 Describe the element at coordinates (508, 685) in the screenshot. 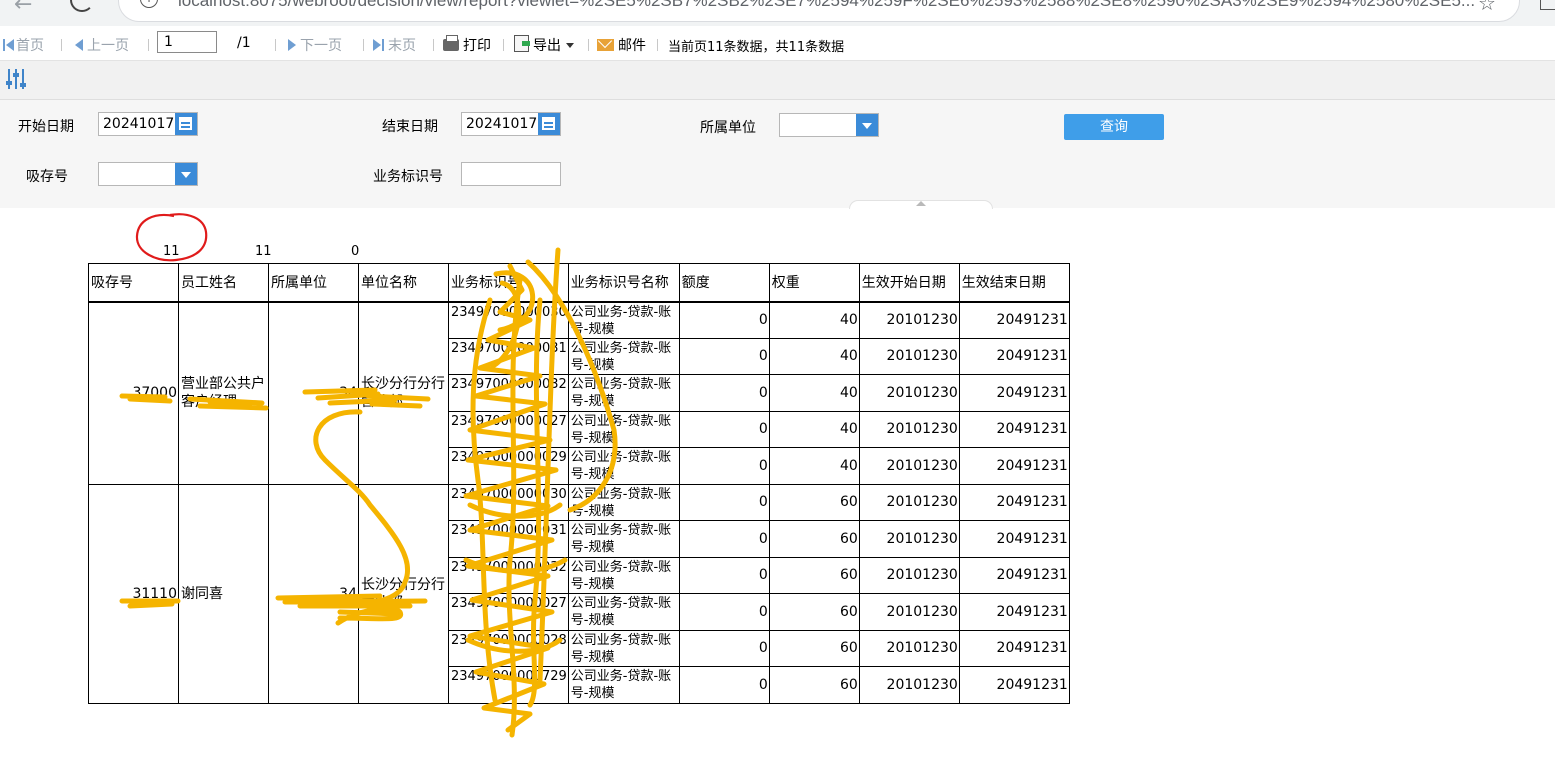

I see `business-id-cell: 23497000000729` at that location.